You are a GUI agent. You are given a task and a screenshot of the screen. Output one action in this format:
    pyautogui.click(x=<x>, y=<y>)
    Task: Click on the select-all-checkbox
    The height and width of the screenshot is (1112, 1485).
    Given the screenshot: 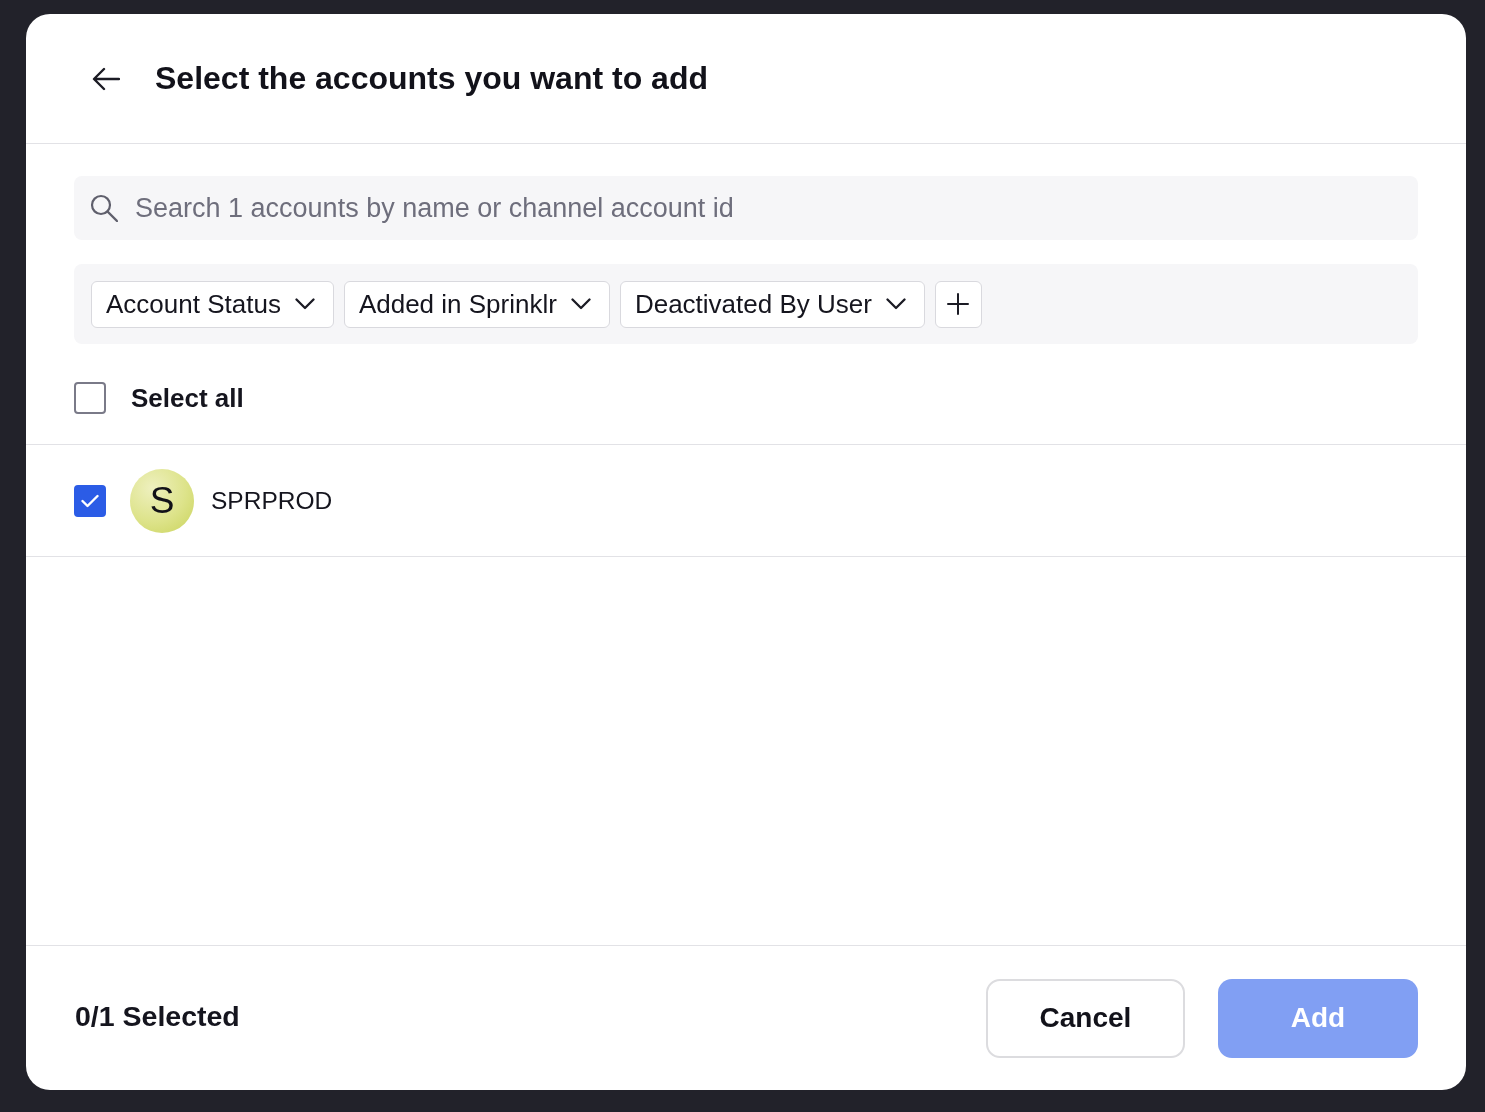 What is the action you would take?
    pyautogui.click(x=90, y=398)
    